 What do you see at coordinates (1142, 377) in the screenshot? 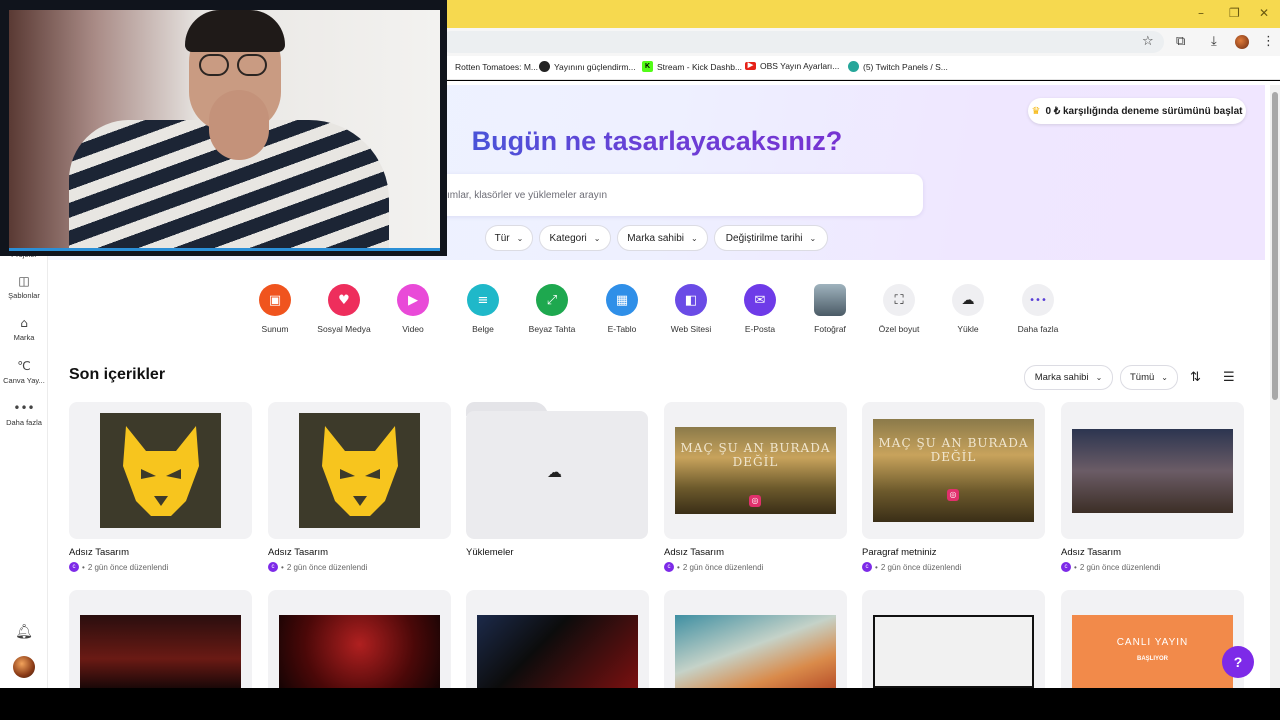
I see `dropdown-label: Tümü` at bounding box center [1142, 377].